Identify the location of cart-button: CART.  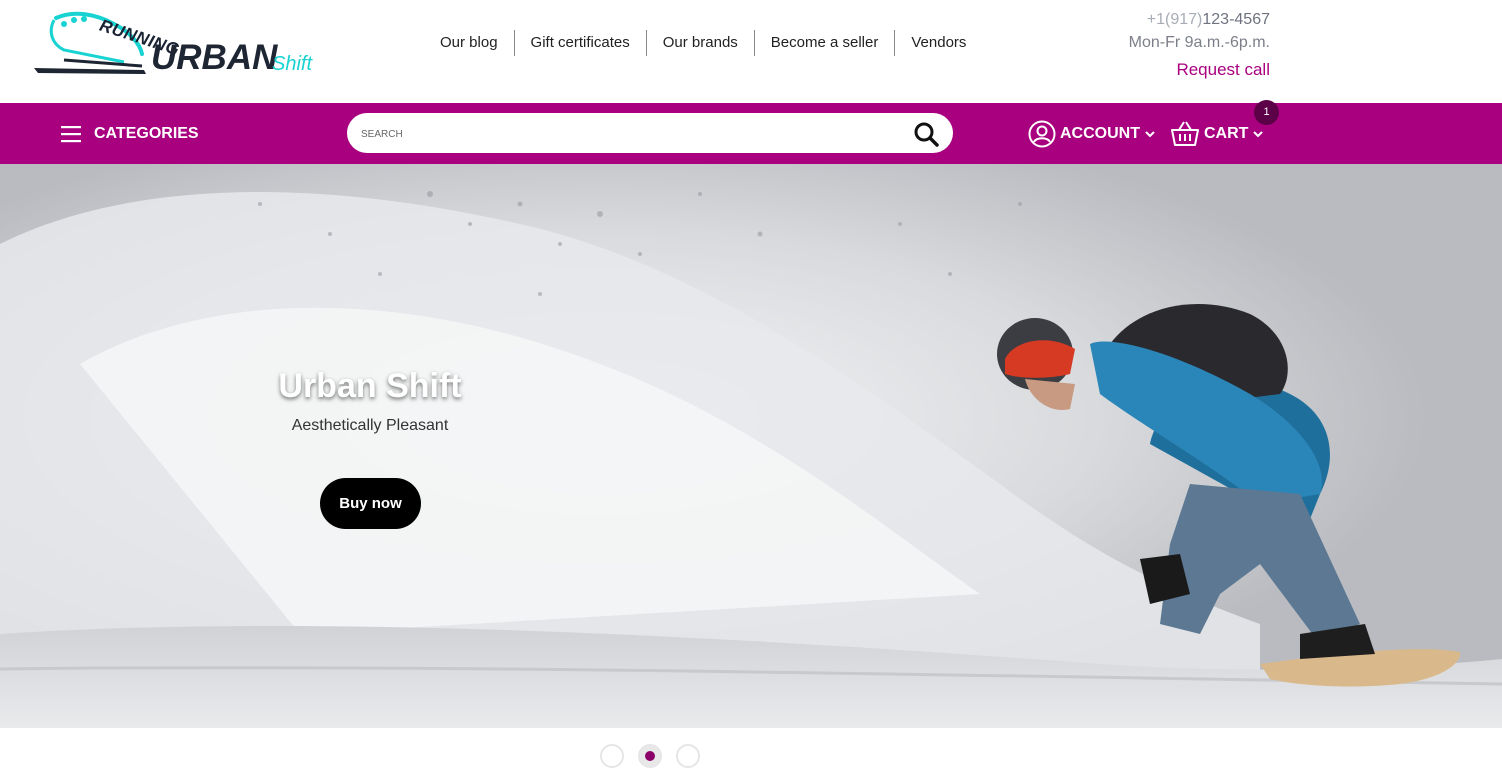
(1217, 134).